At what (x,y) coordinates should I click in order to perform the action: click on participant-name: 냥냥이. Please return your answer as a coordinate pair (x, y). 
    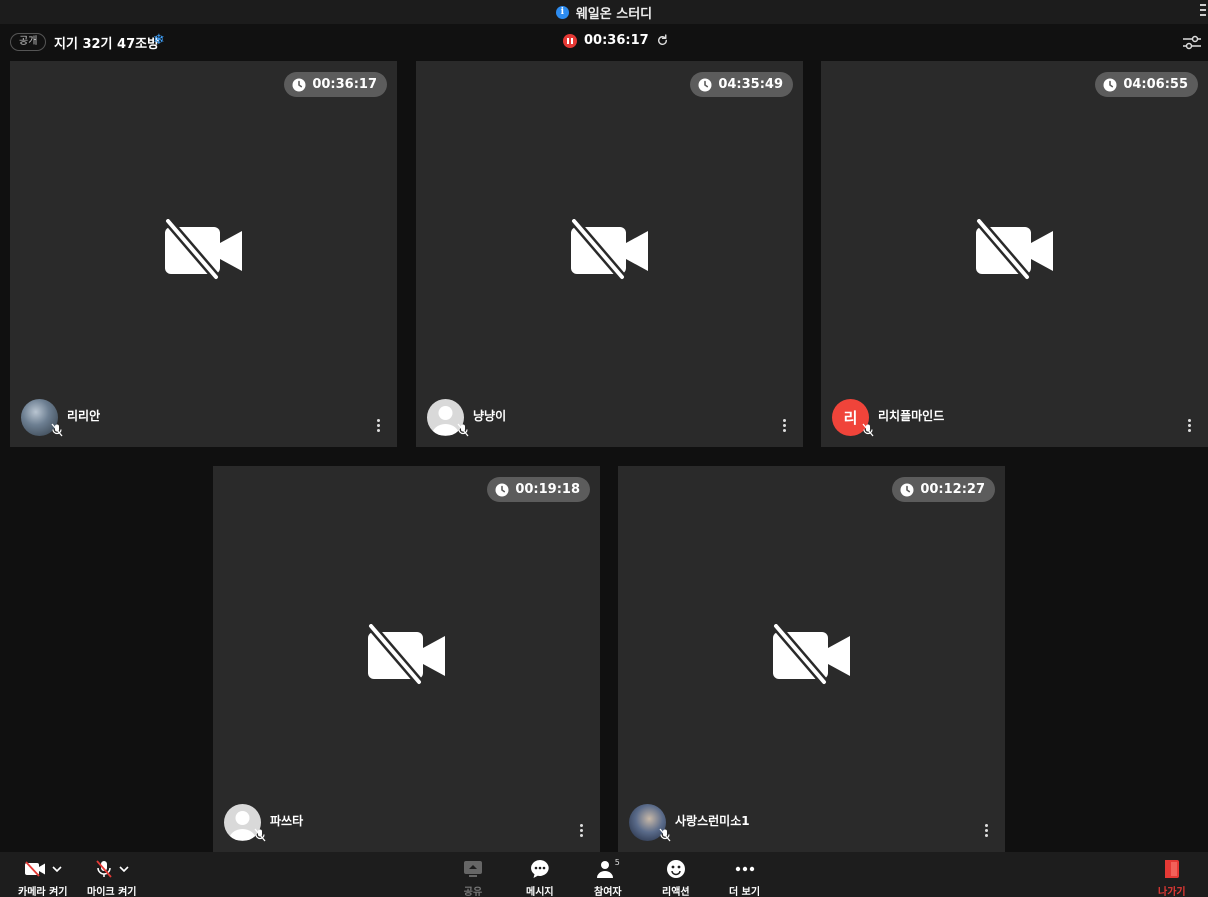
    Looking at the image, I should click on (490, 416).